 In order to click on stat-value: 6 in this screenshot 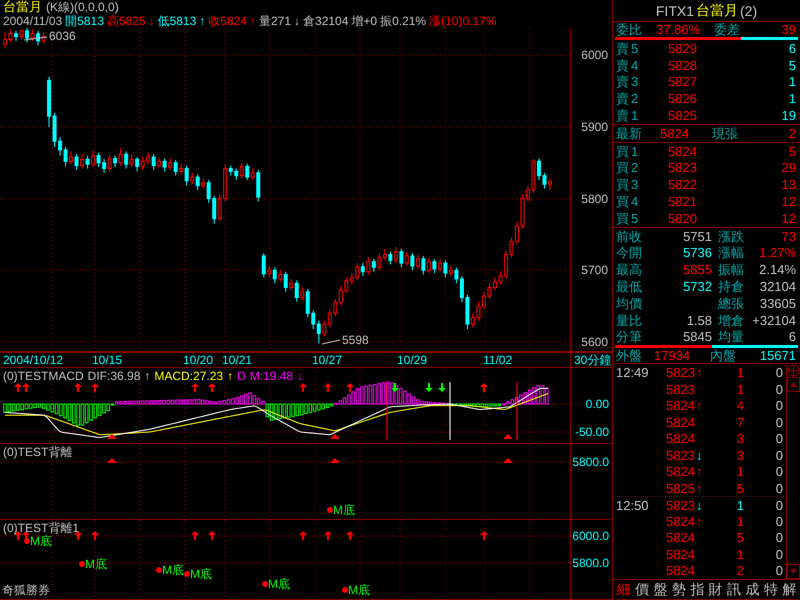, I will do `click(792, 336)`.